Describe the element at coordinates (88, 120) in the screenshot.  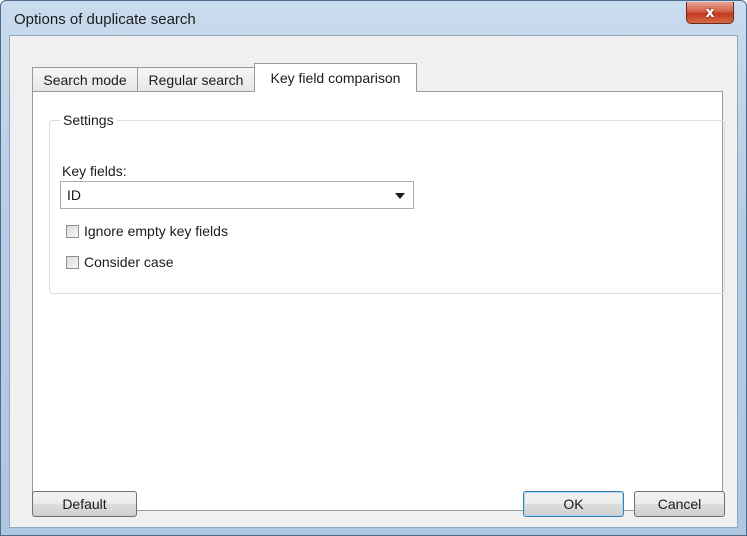
I see `settings-group-label: Settings` at that location.